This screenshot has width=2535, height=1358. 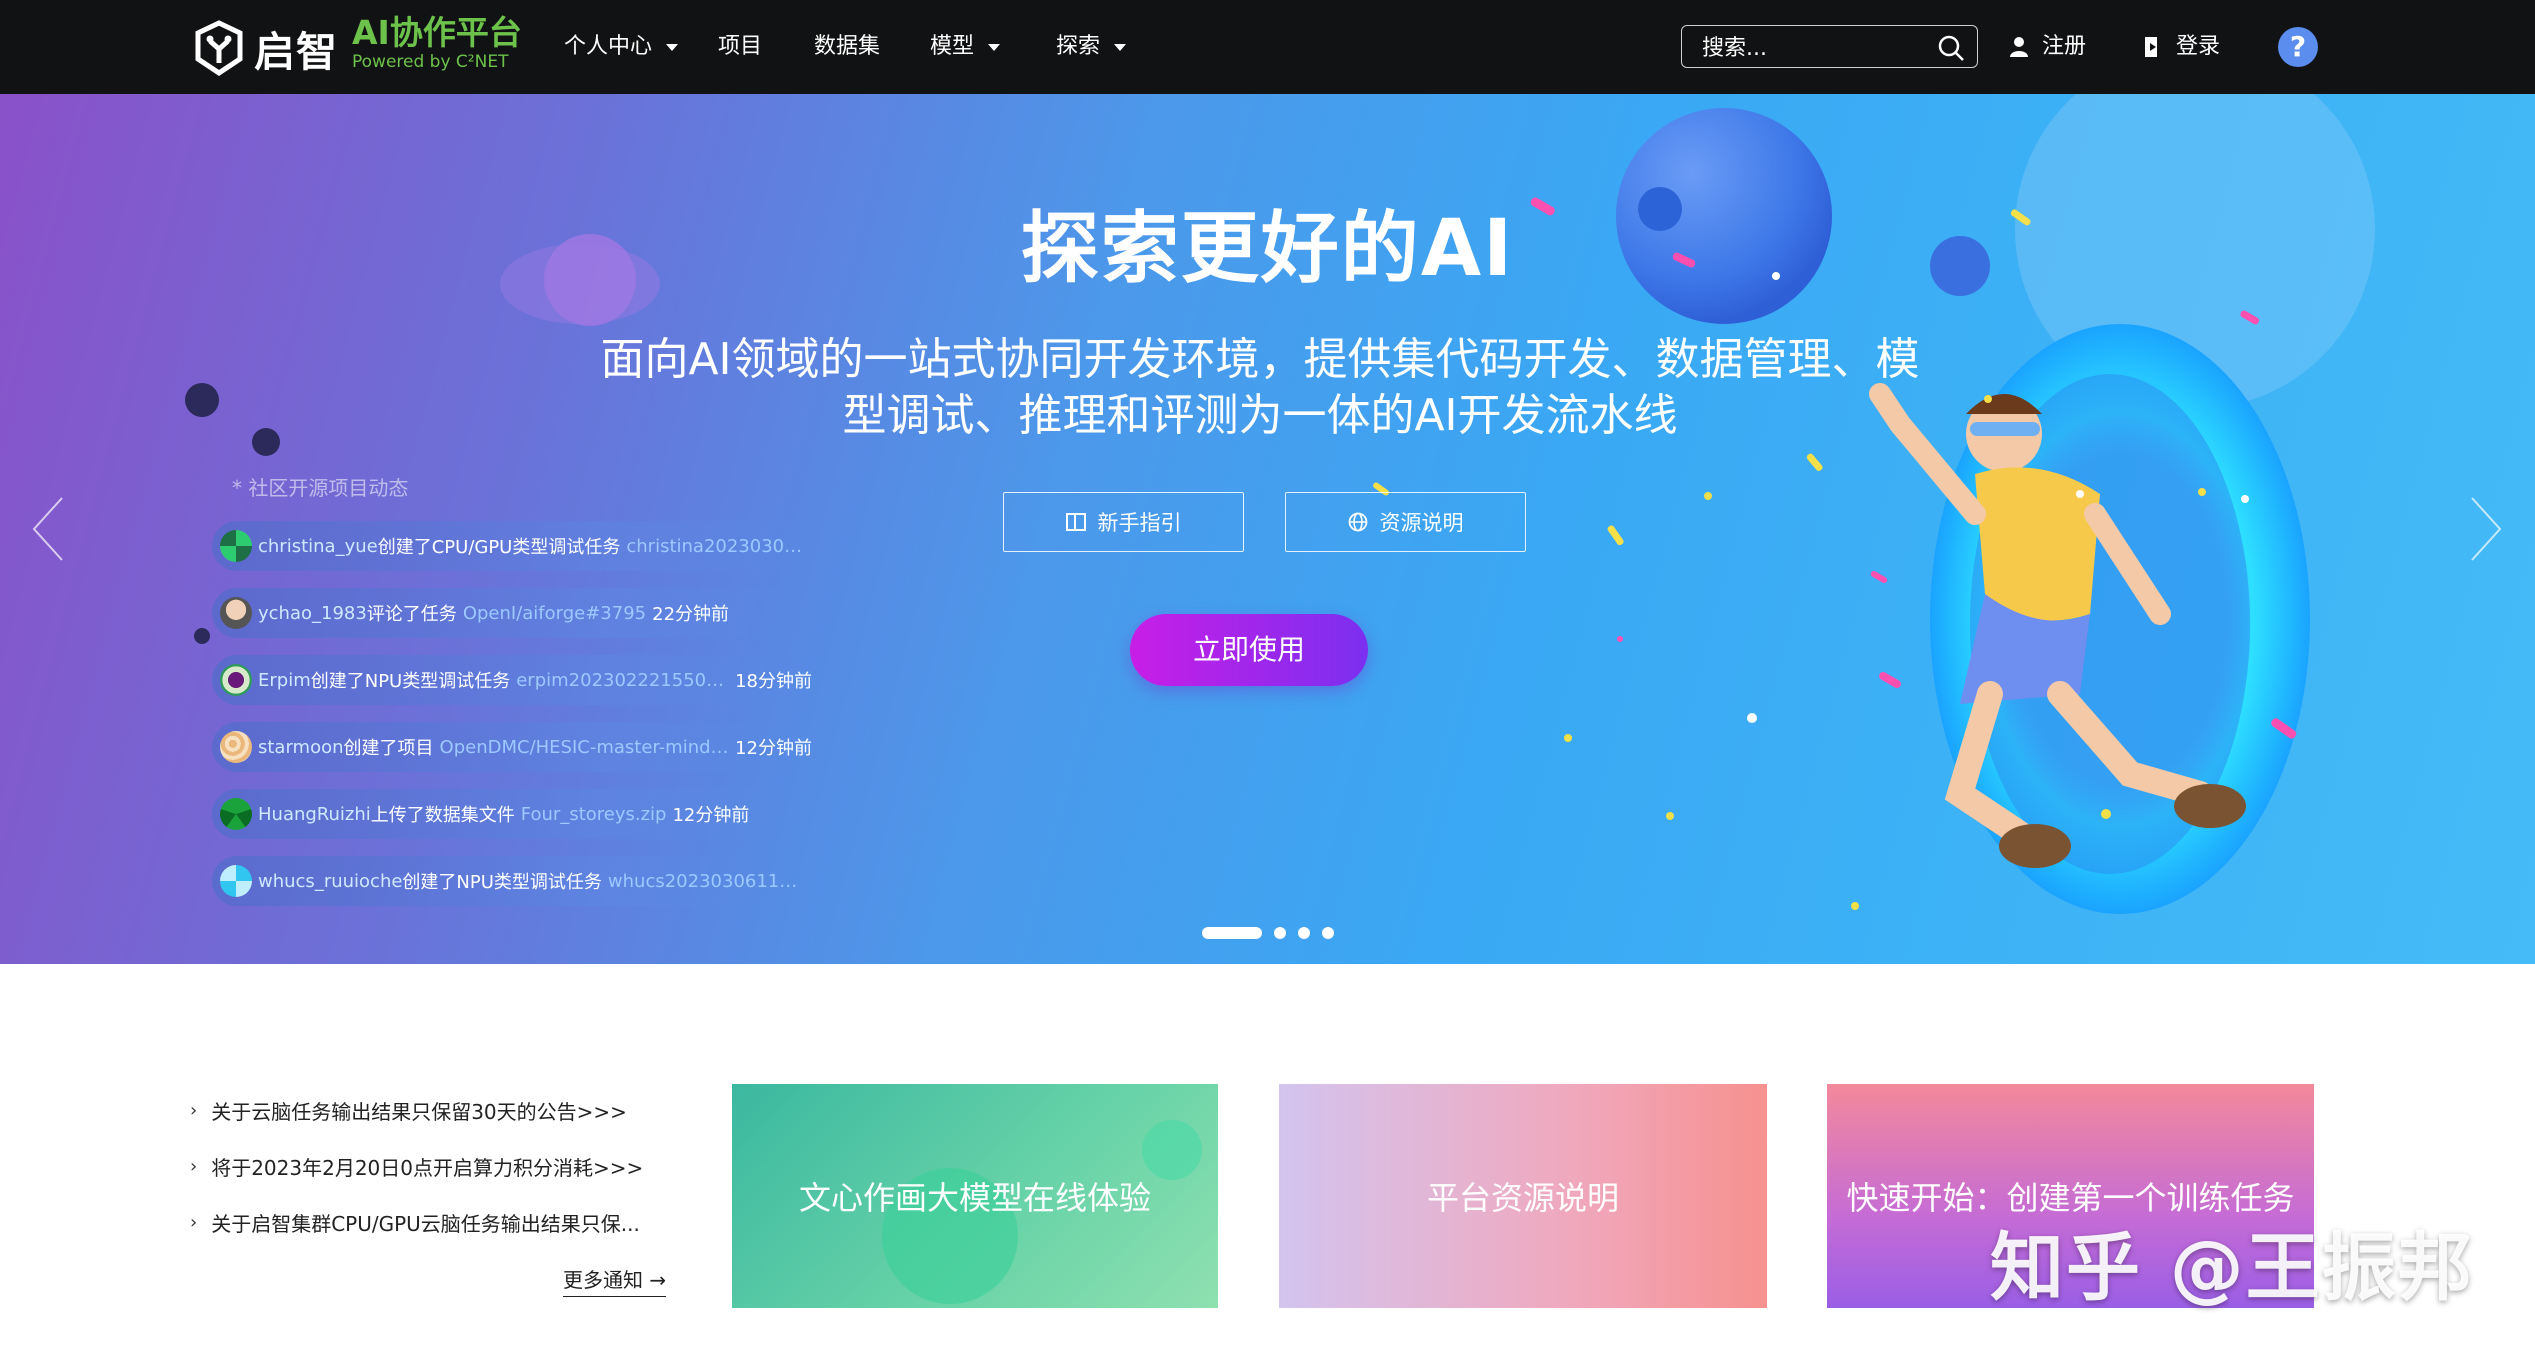 I want to click on login-link: 登录, so click(x=2181, y=47).